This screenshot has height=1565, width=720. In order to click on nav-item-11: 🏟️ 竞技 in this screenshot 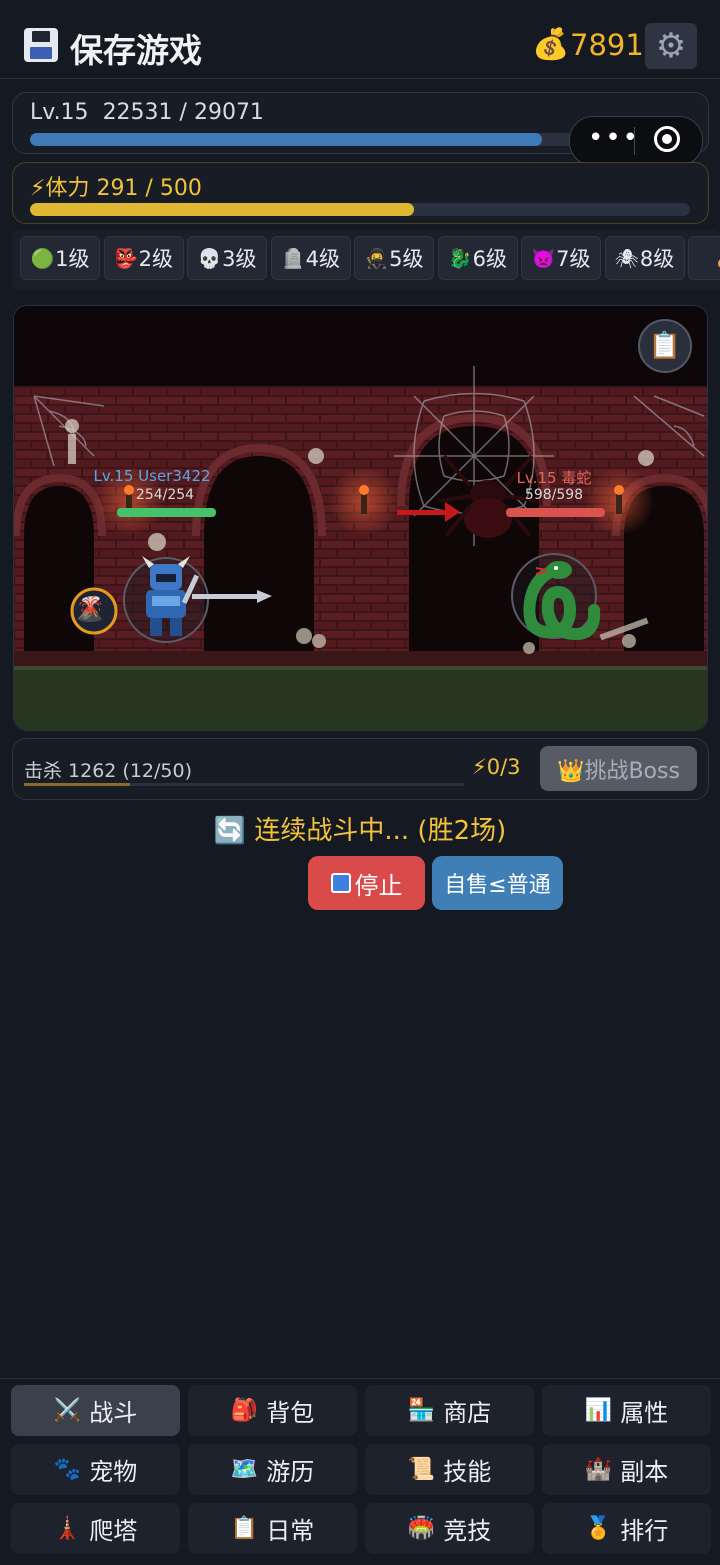, I will do `click(449, 1528)`.